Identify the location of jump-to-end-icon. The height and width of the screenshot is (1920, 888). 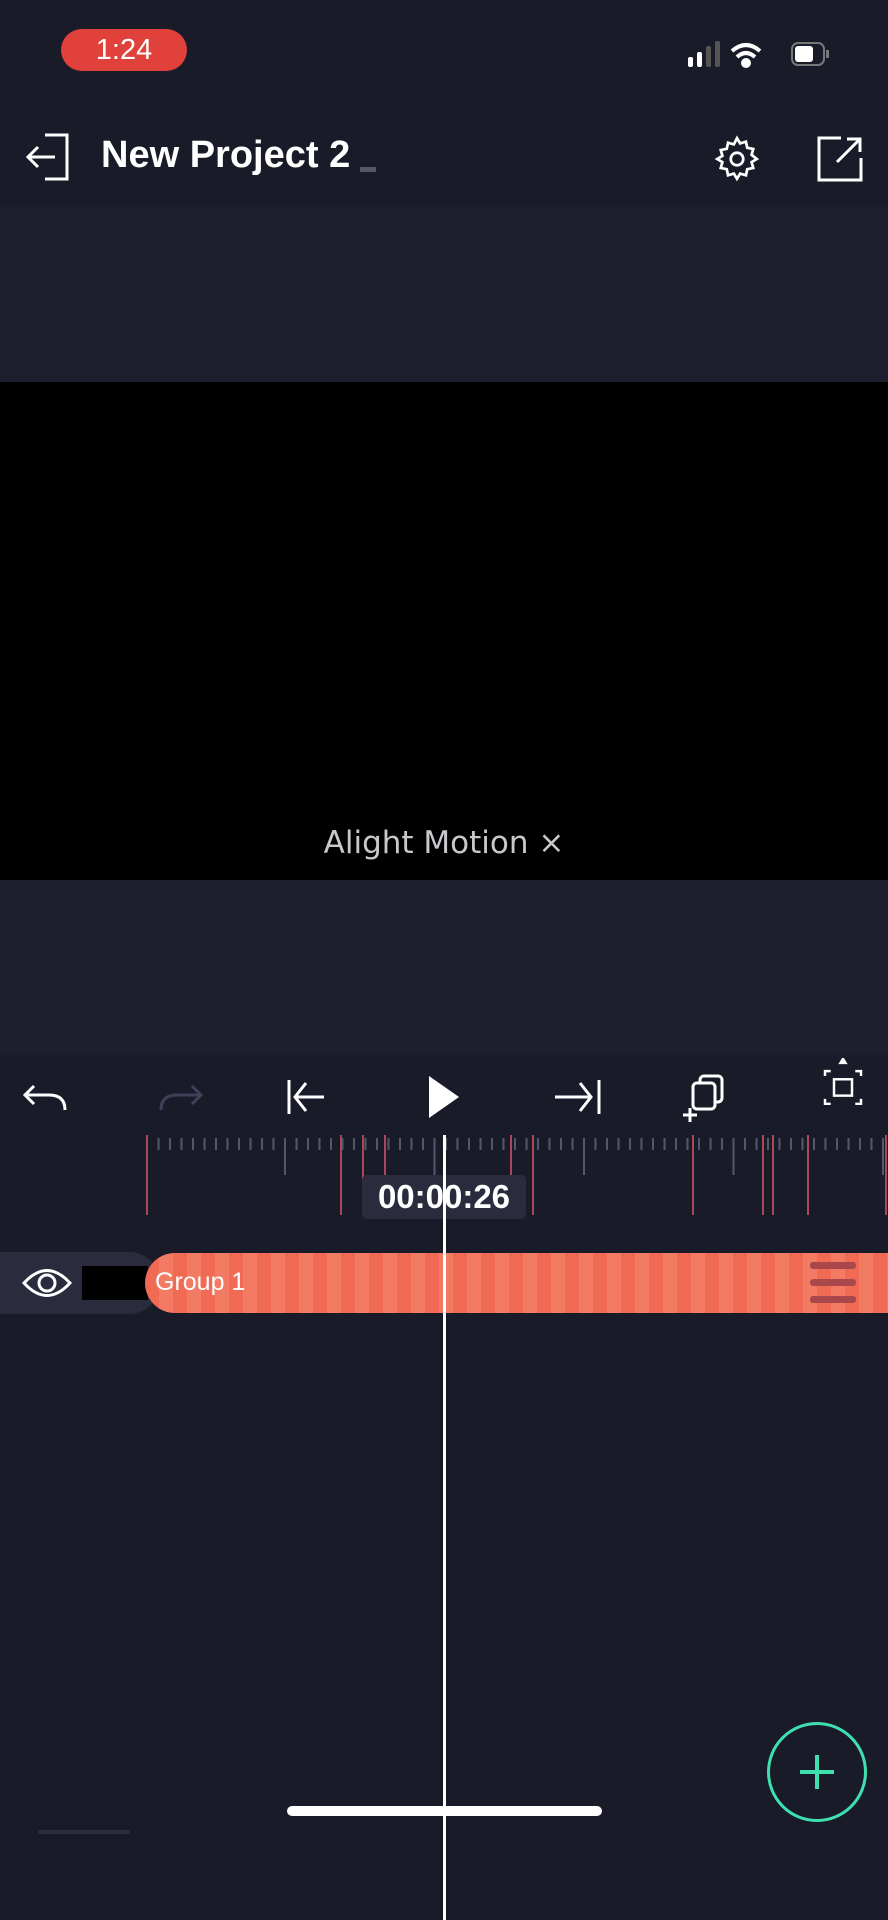
(577, 1097).